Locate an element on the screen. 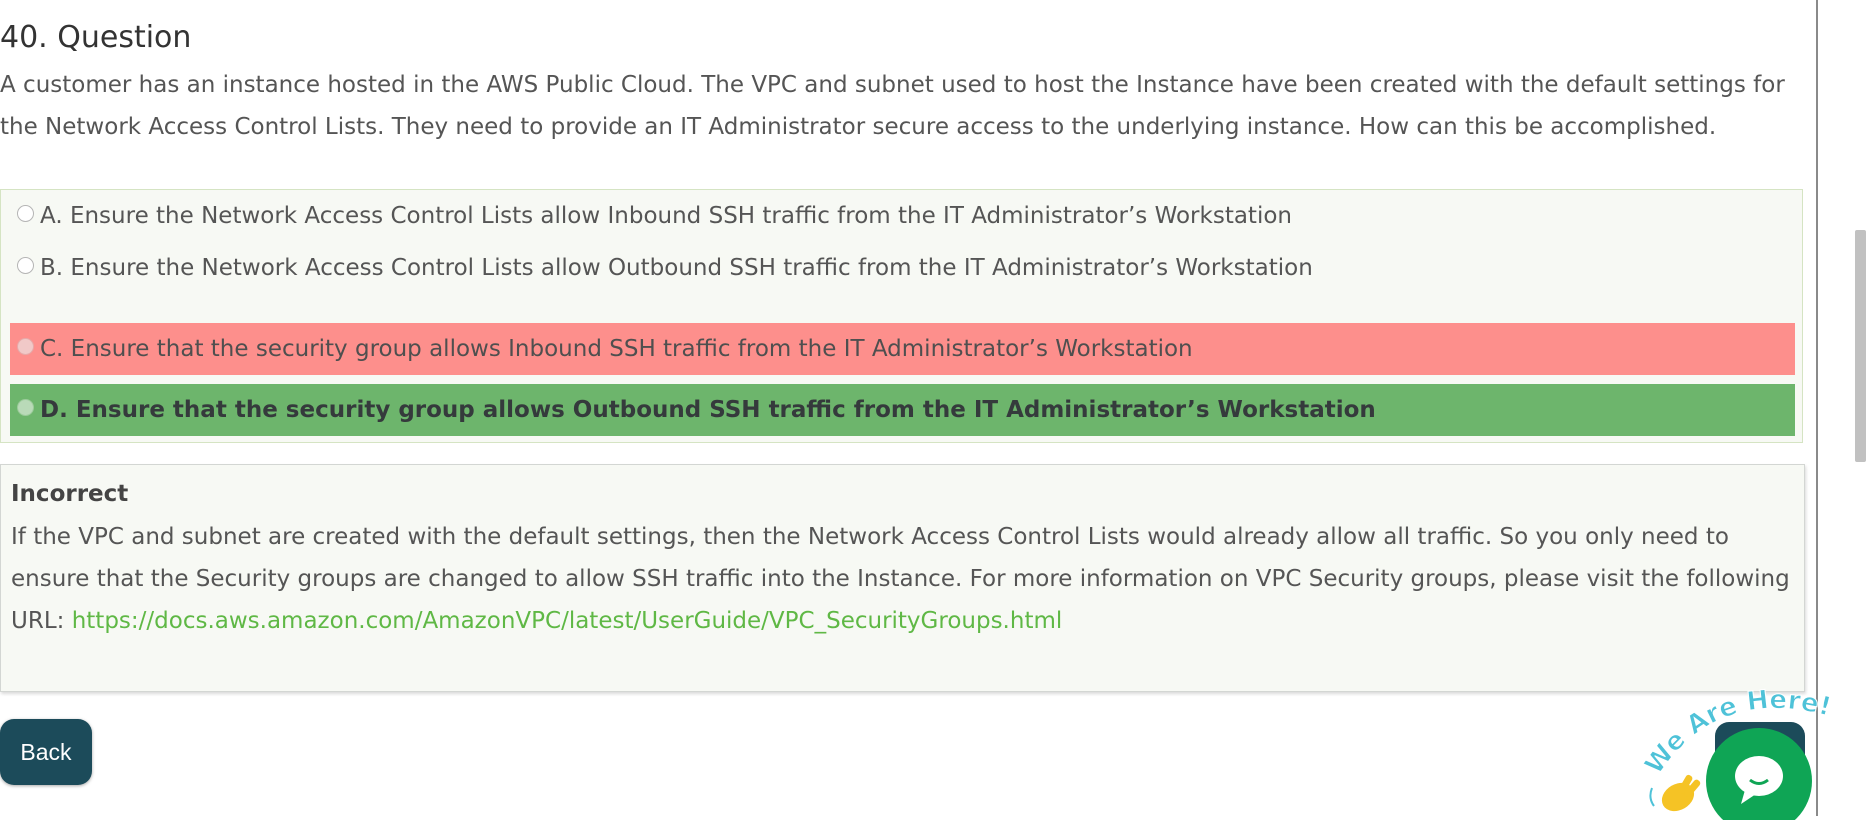 This screenshot has width=1866, height=820. result-heading: Incorrect is located at coordinates (70, 494).